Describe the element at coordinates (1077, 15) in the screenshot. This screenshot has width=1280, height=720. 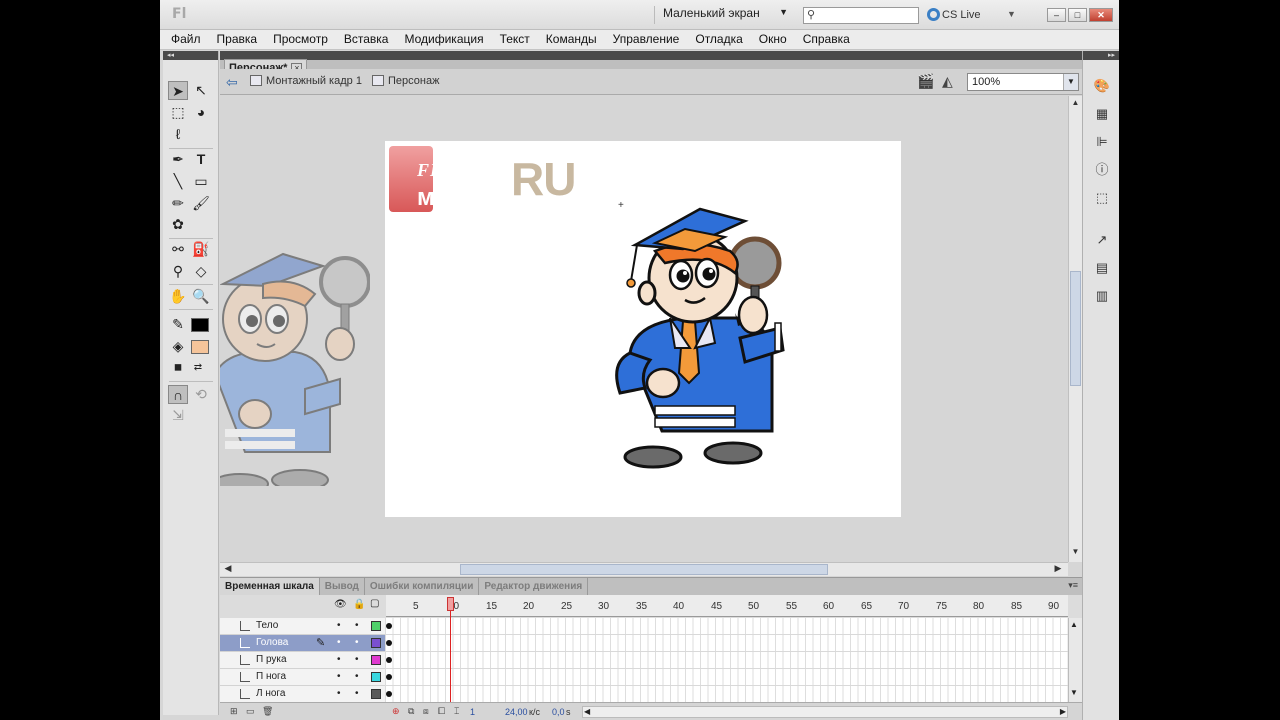
I see `maximize-button: □` at that location.